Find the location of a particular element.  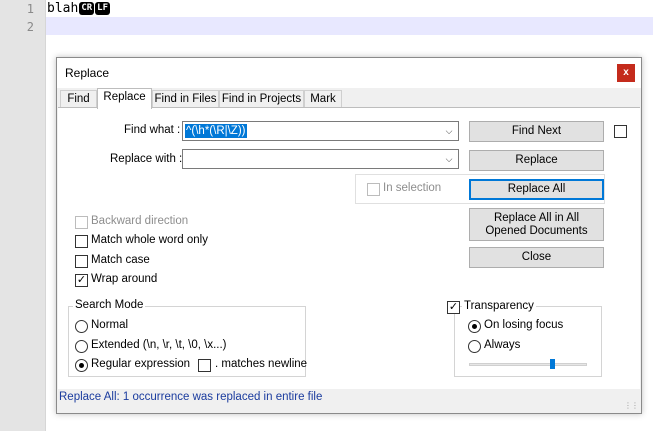

dialog-titlebar: Replace x is located at coordinates (349, 73).